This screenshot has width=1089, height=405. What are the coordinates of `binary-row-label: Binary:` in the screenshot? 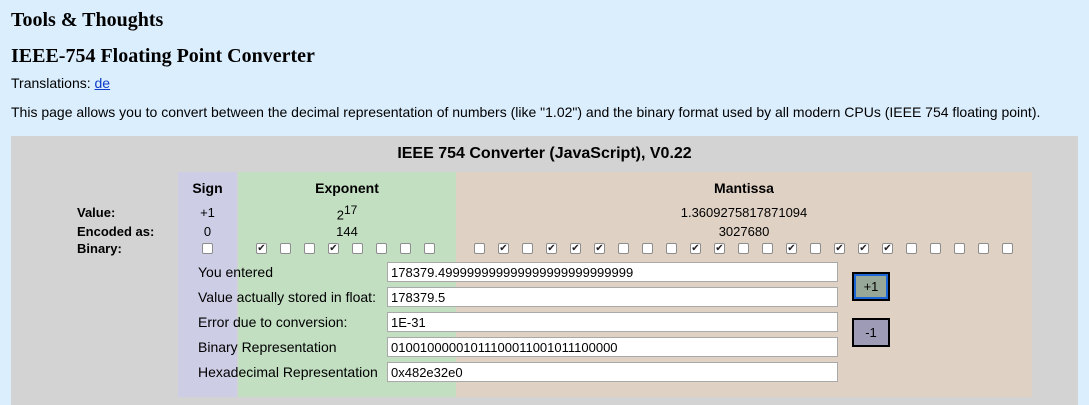 It's located at (99, 248).